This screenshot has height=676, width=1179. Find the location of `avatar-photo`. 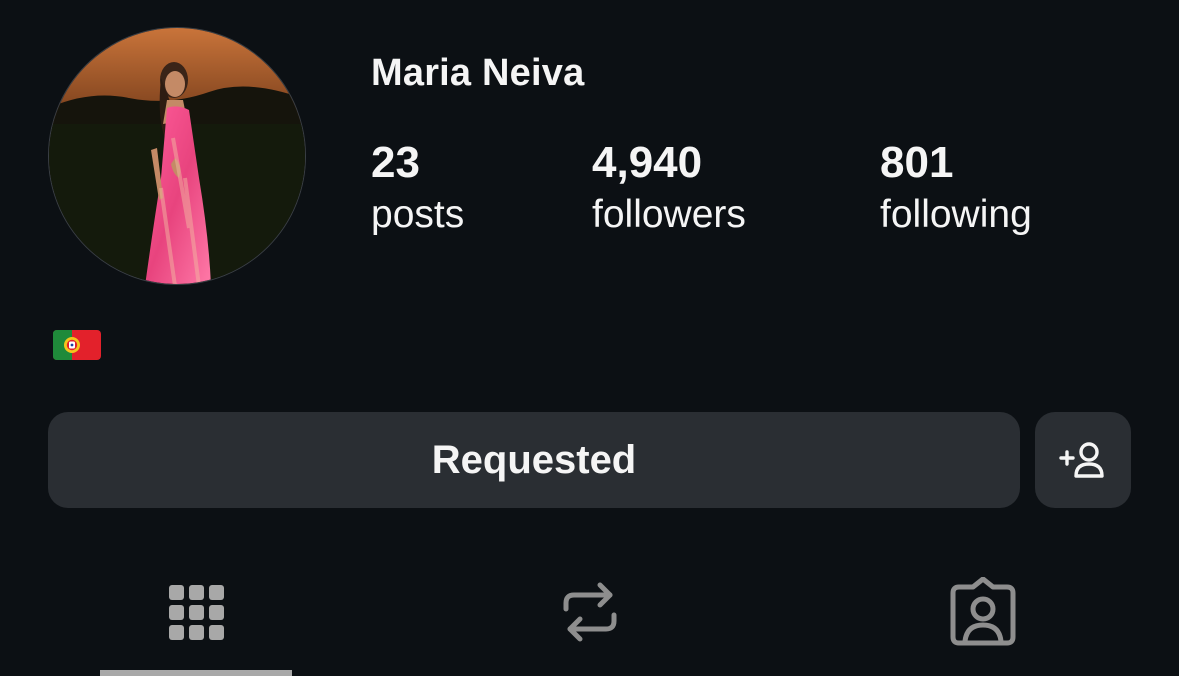

avatar-photo is located at coordinates (177, 156).